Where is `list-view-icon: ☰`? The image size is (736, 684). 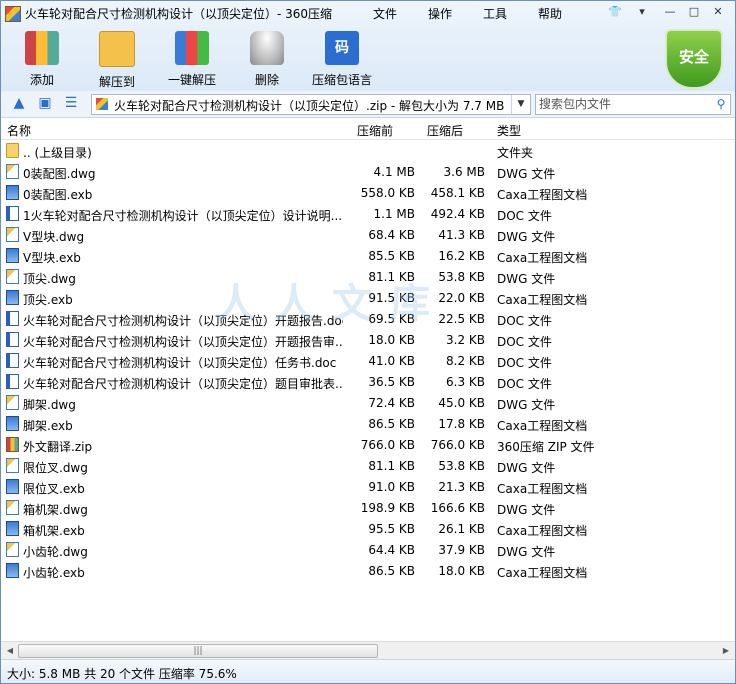 list-view-icon: ☰ is located at coordinates (71, 103).